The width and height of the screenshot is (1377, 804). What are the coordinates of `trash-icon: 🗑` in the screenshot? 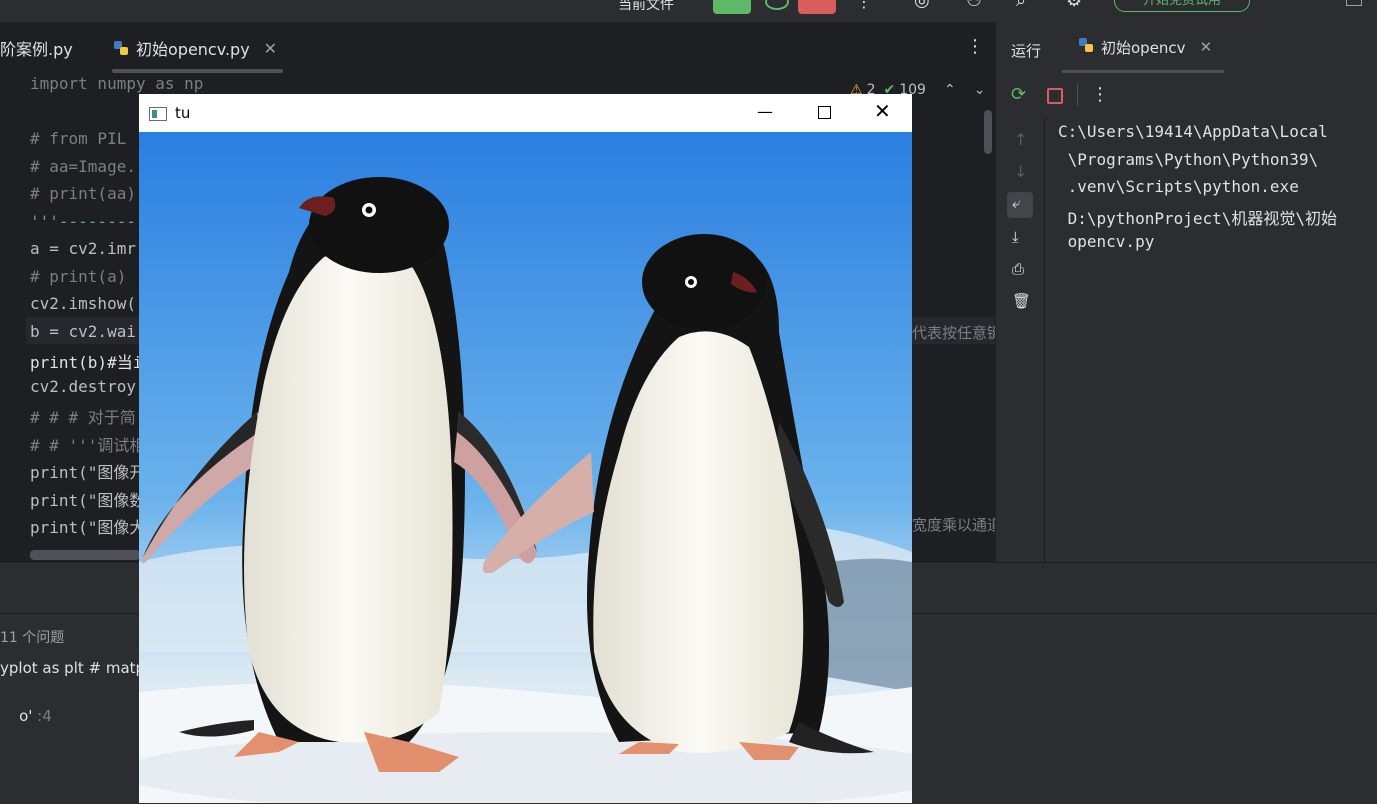 It's located at (1021, 301).